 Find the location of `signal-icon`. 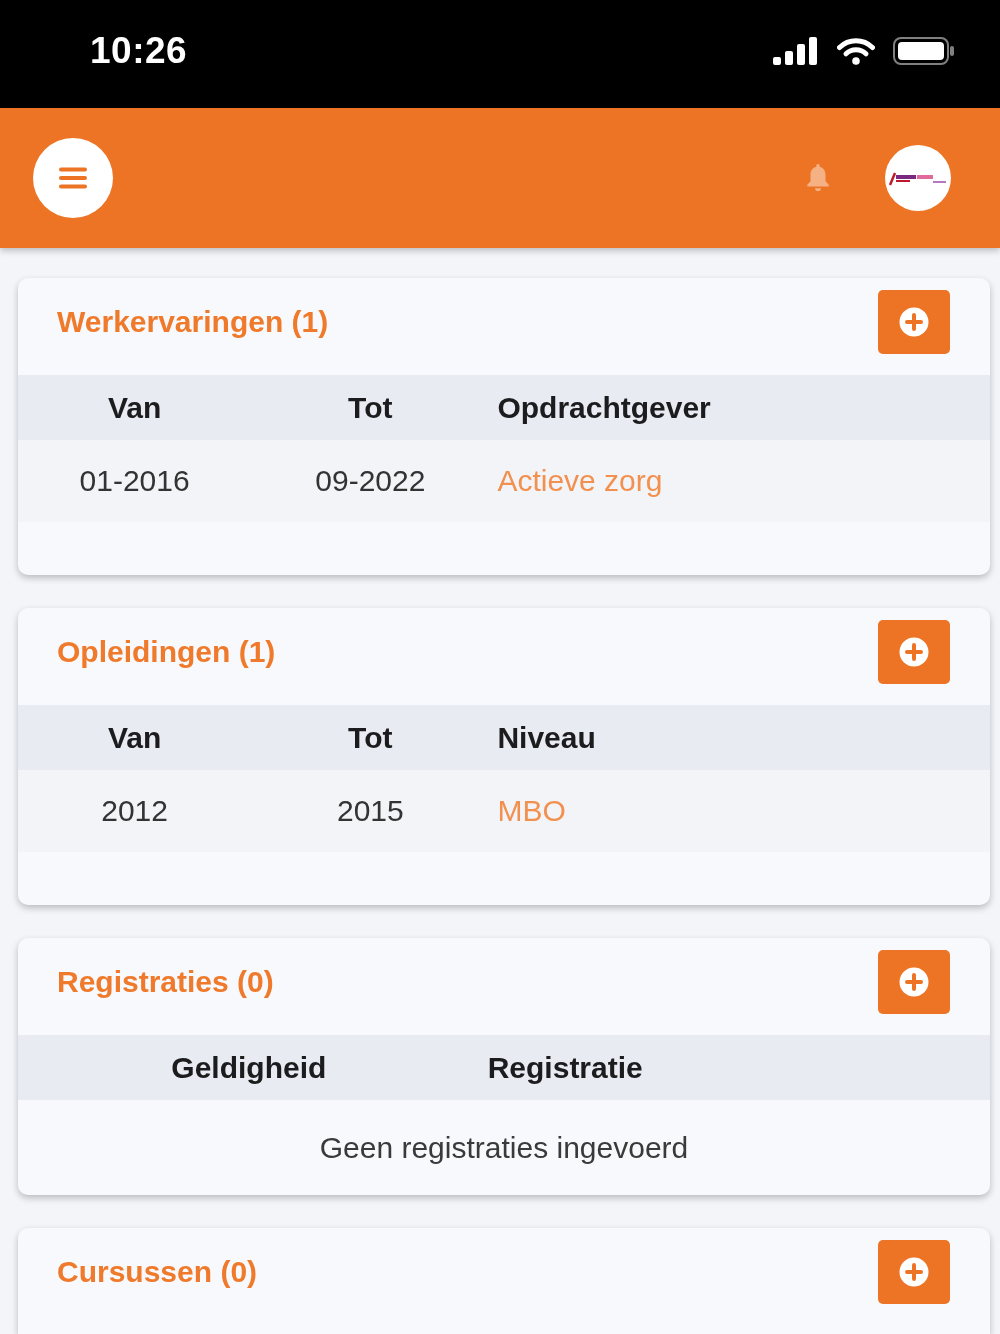

signal-icon is located at coordinates (796, 51).